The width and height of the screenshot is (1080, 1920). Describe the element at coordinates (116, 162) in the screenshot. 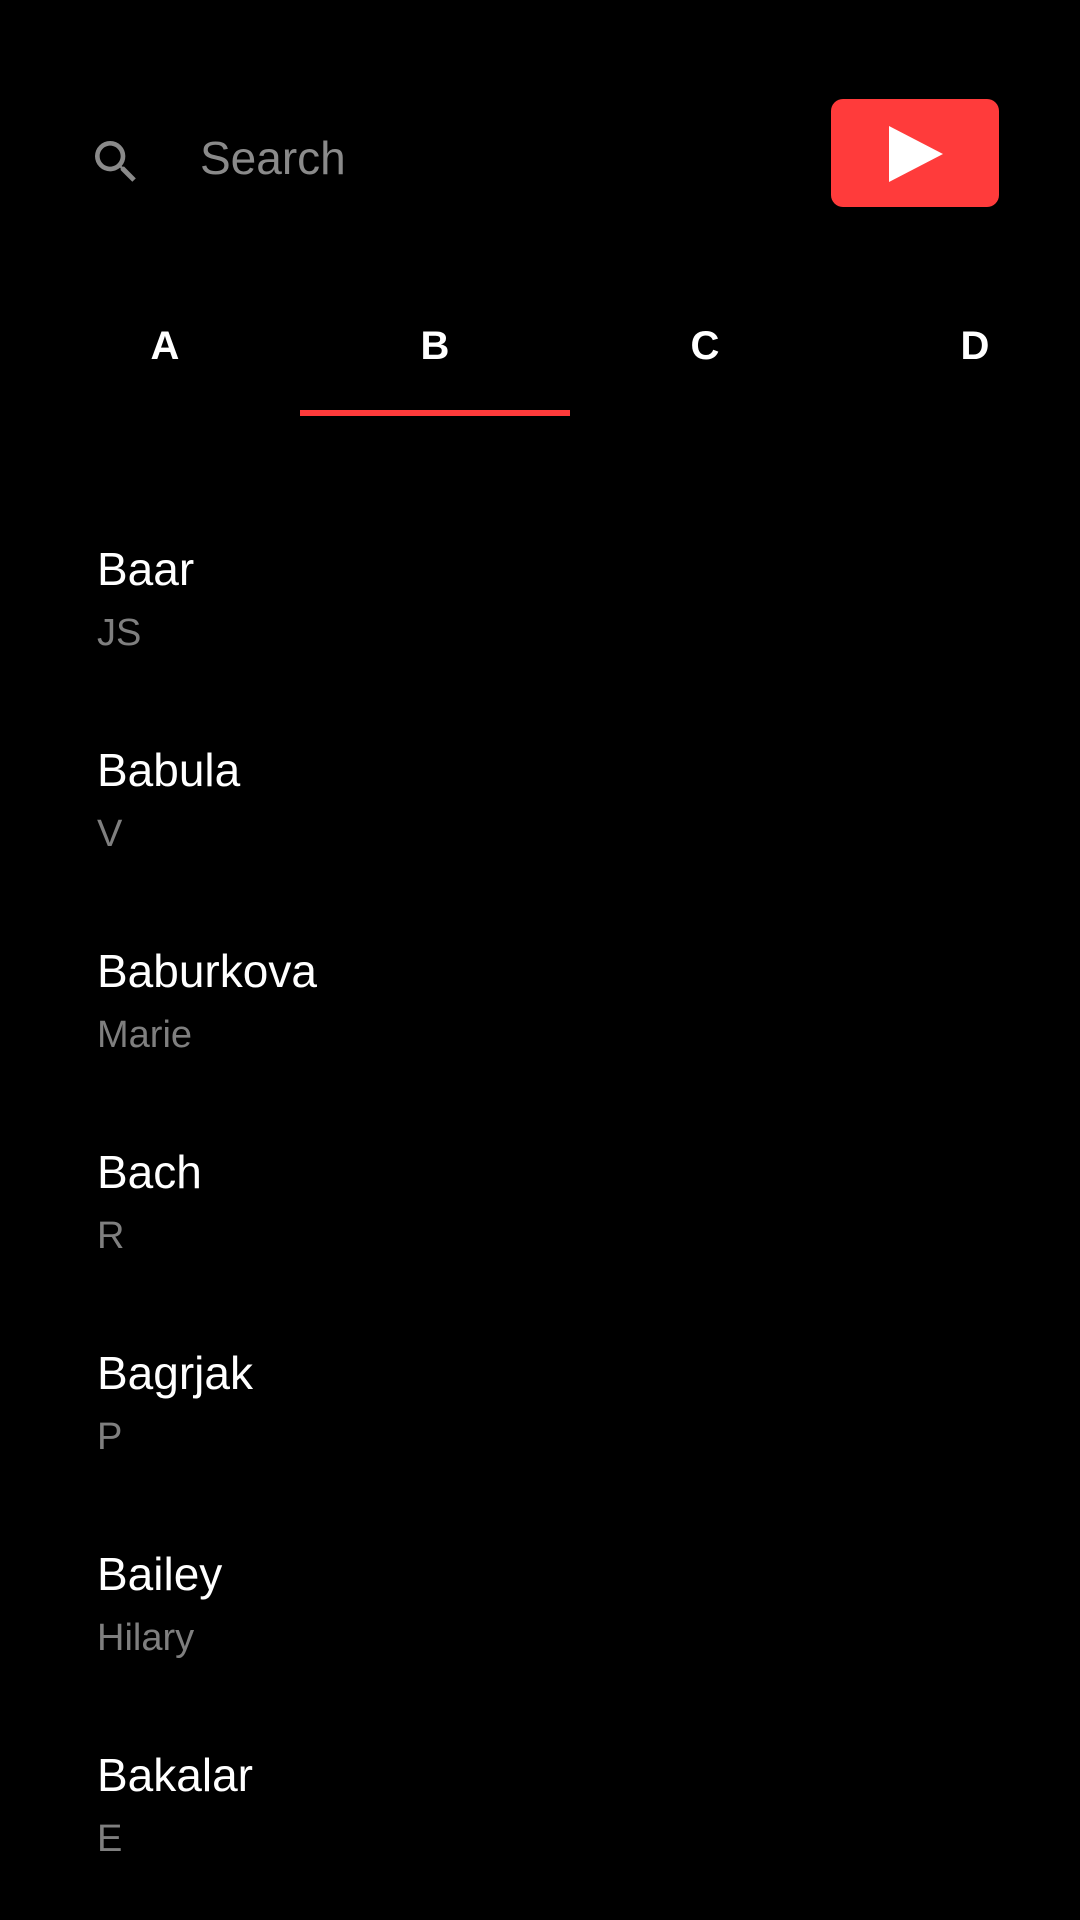

I see `search-icon` at that location.